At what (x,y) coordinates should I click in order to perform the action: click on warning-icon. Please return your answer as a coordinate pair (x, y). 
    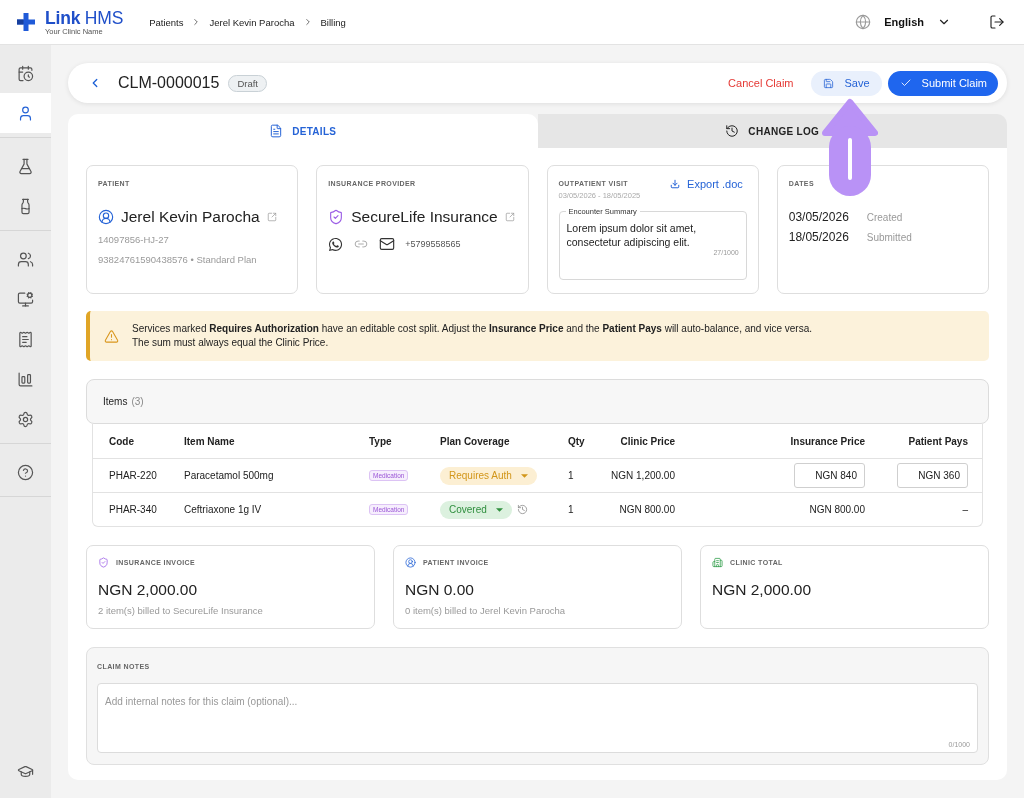
    Looking at the image, I should click on (111, 336).